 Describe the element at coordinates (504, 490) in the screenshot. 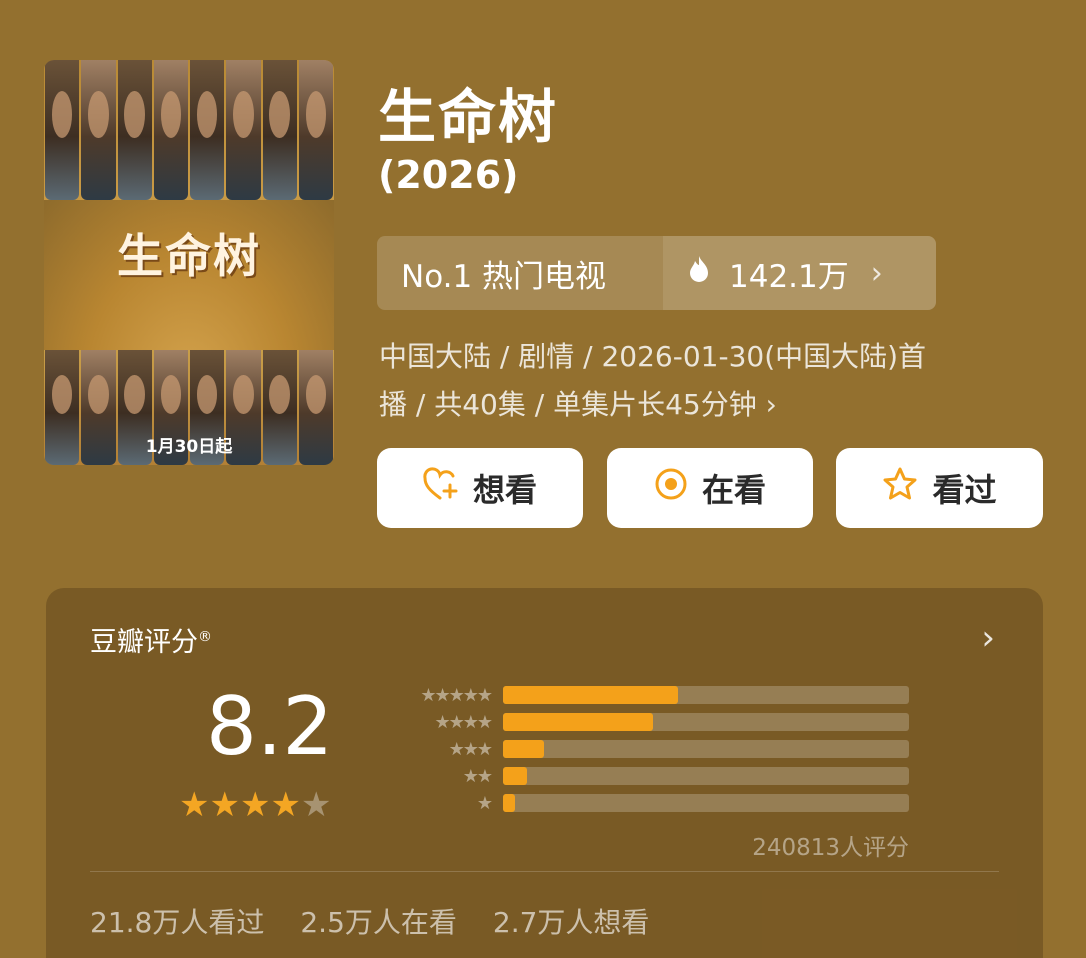

I see `want-label: 想看` at that location.